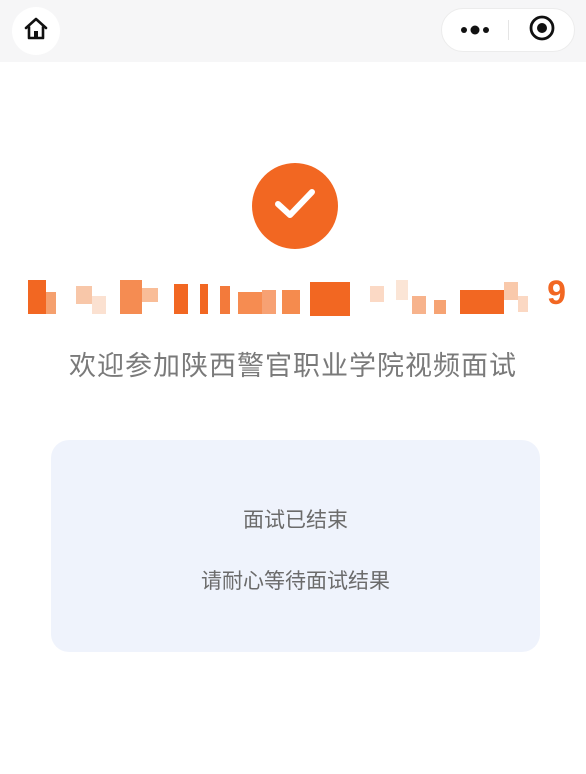 This screenshot has height=774, width=586. I want to click on candidate-name-suffix: 9, so click(556, 293).